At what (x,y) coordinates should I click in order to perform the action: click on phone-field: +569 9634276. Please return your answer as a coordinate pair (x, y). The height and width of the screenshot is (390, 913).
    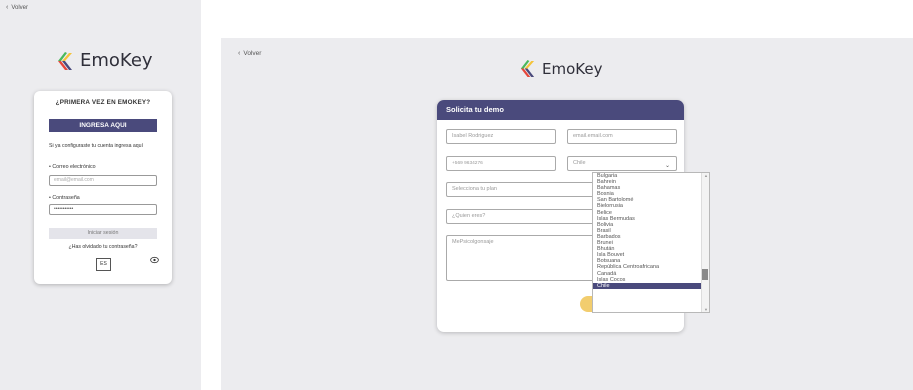
    Looking at the image, I should click on (501, 163).